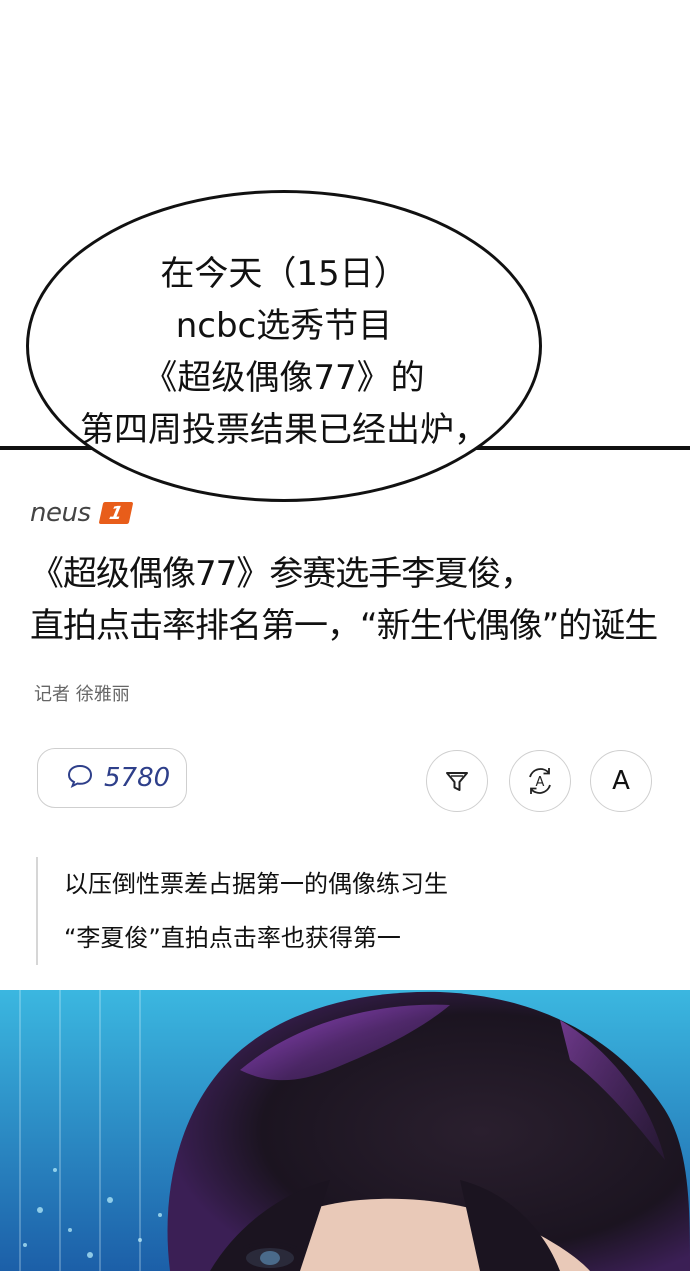  I want to click on font-size-icon: A, so click(621, 781).